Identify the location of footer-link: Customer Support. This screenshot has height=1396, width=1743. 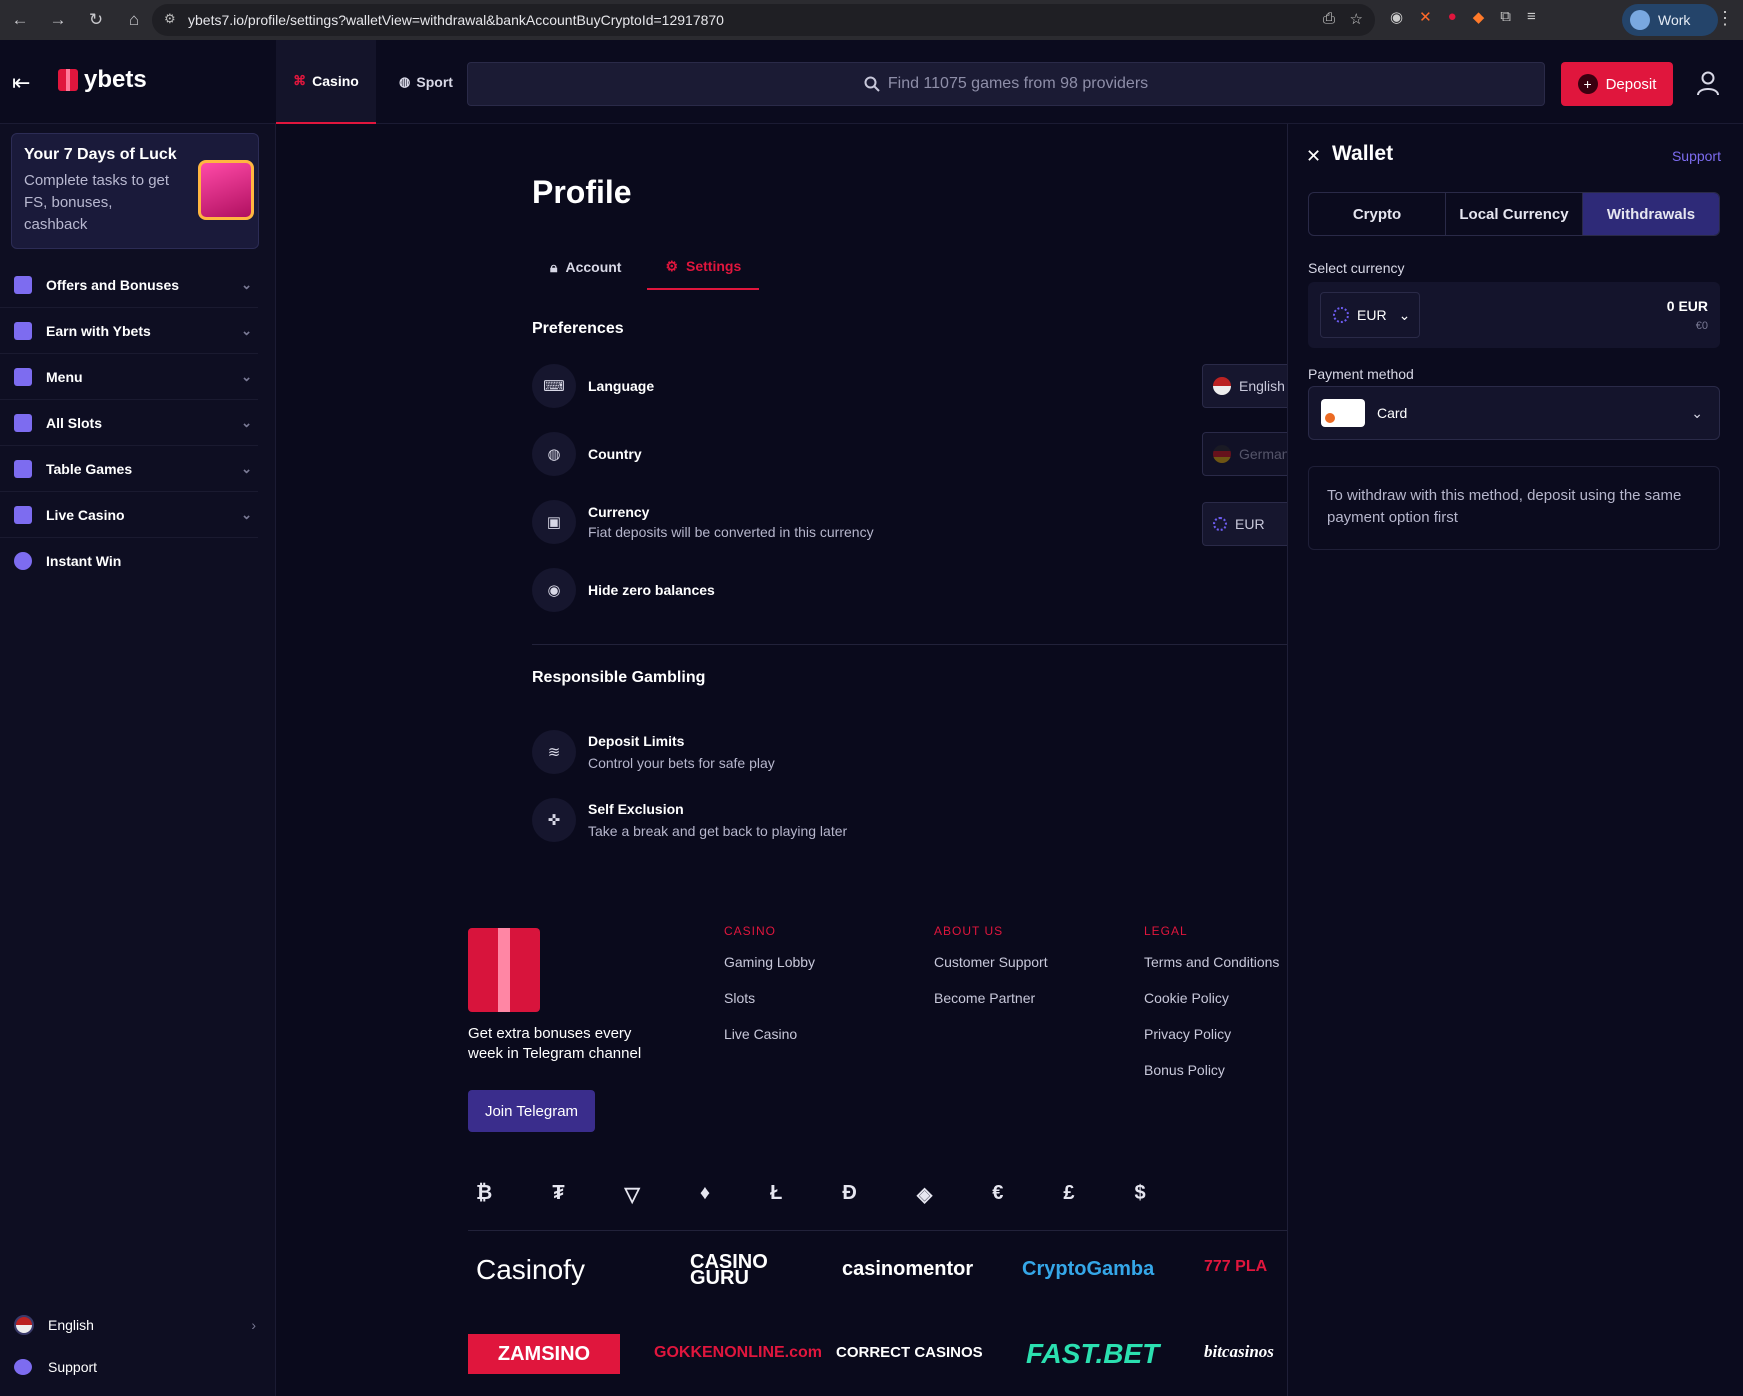
(991, 972).